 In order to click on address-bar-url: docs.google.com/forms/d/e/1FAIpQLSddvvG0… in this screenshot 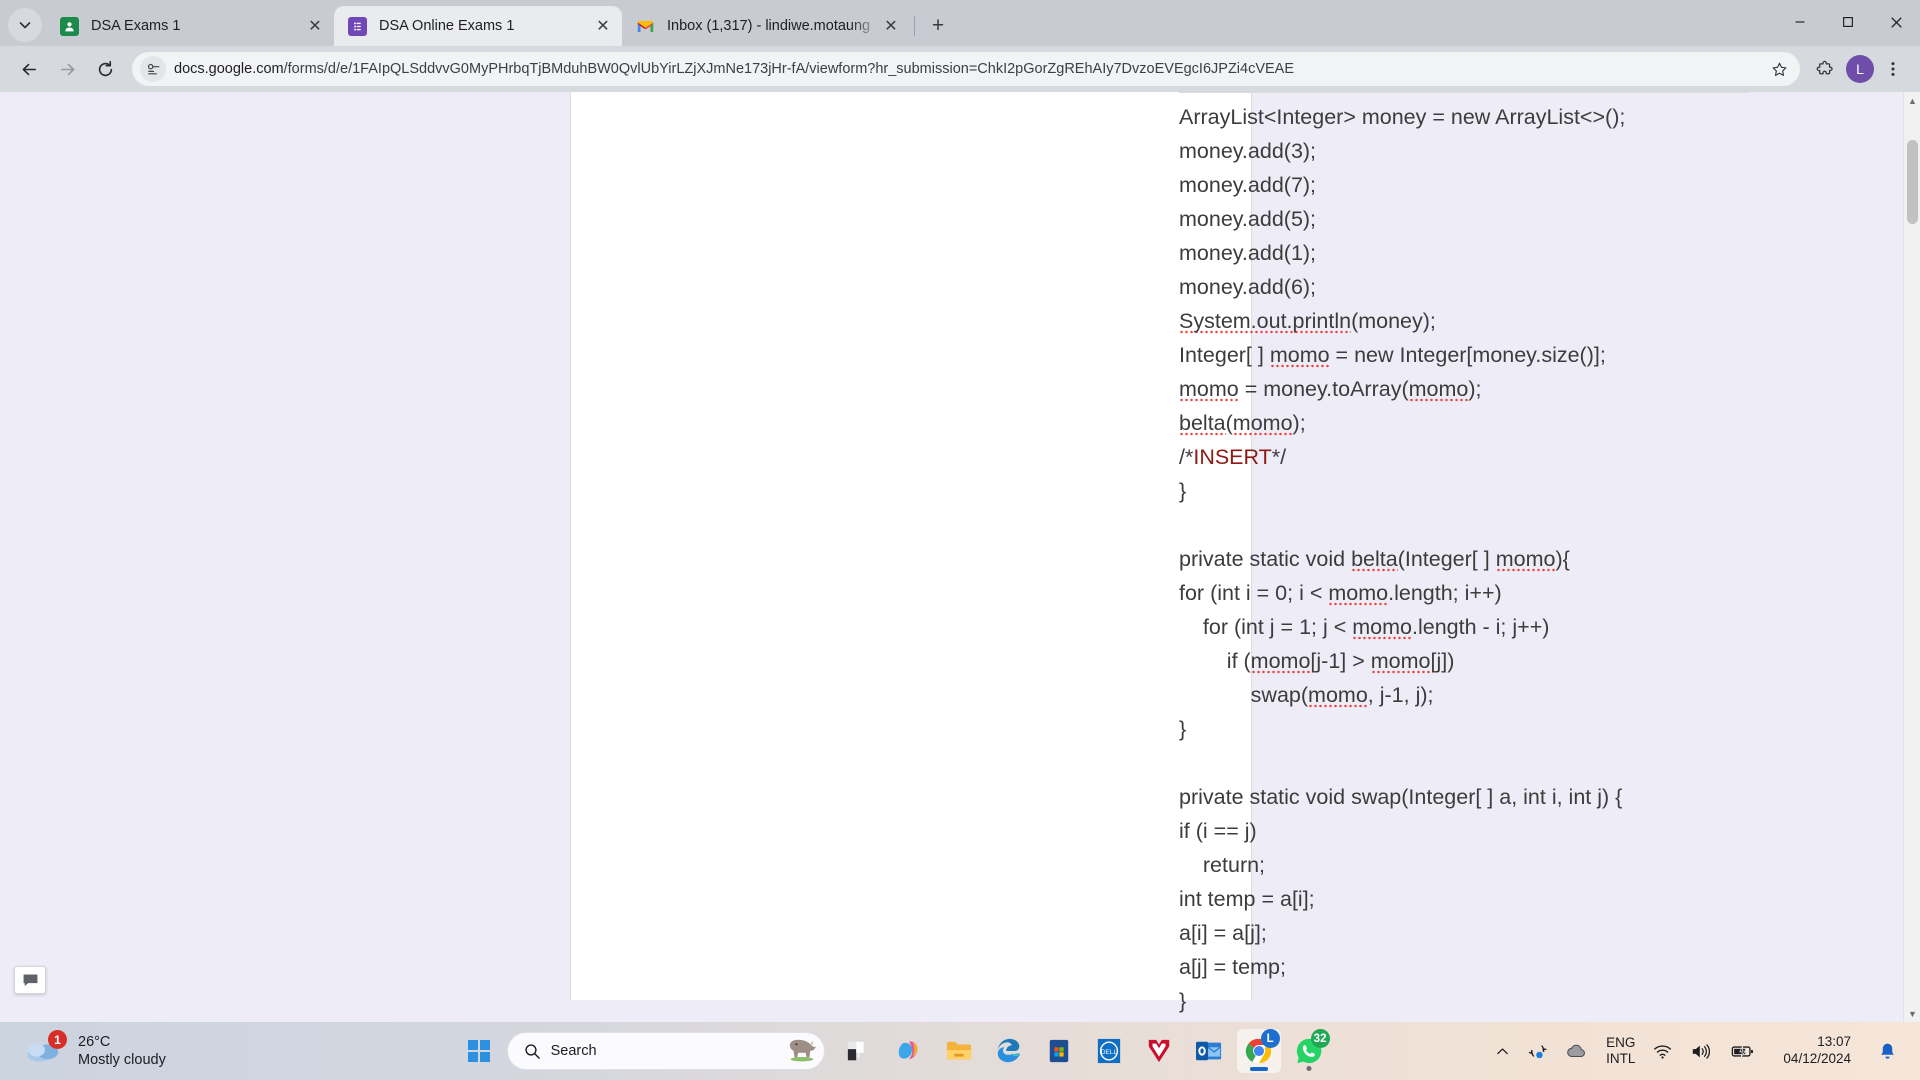, I will do `click(969, 69)`.